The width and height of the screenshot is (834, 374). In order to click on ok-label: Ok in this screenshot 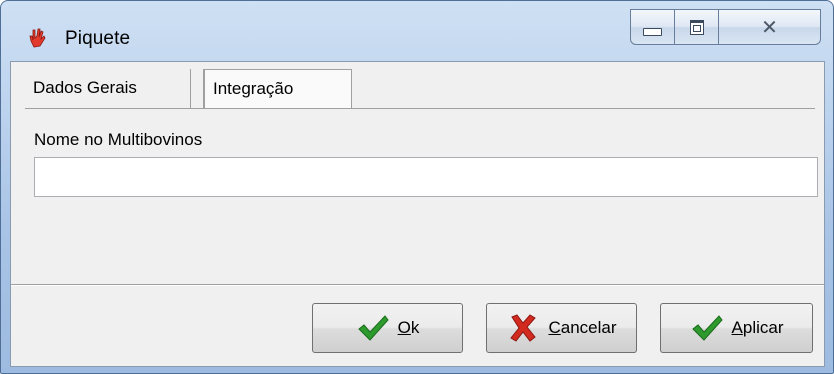, I will do `click(408, 327)`.